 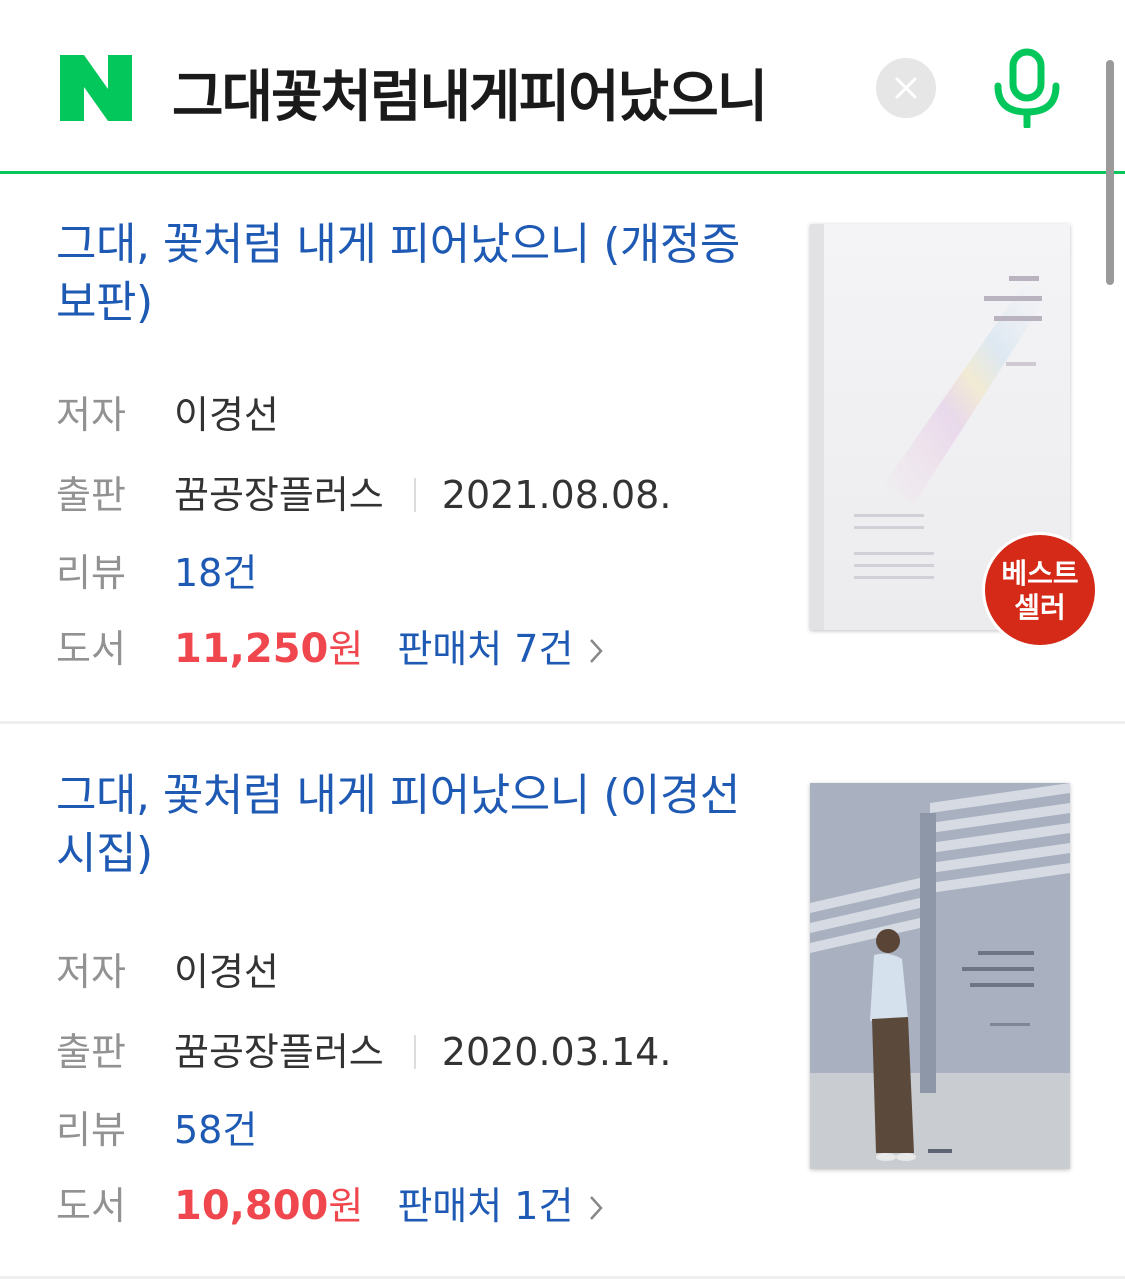 I want to click on book-title-link: 그대, 꽃처럼 내게 피어났으니 (이경선 시집), so click(x=411, y=825).